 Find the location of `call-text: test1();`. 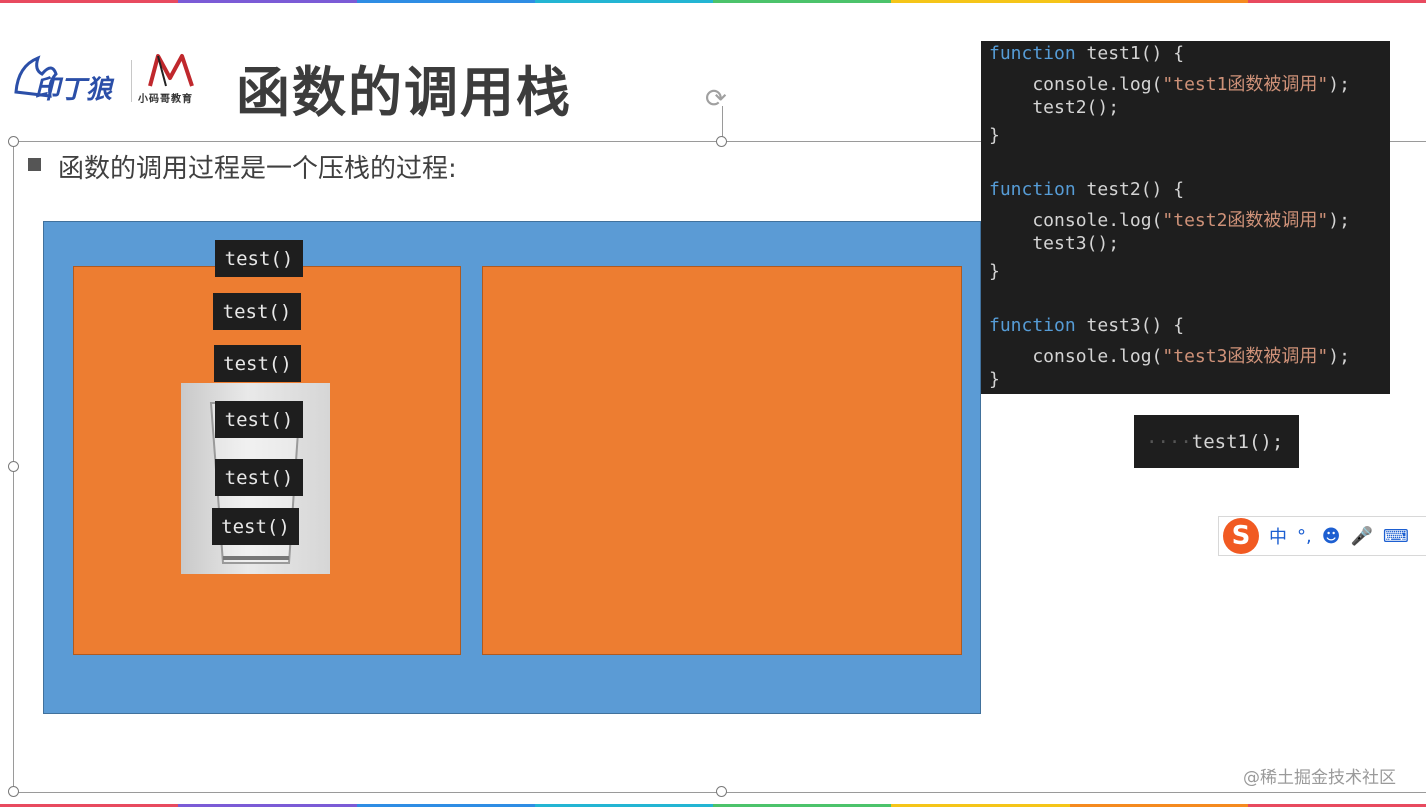

call-text: test1(); is located at coordinates (1237, 441).